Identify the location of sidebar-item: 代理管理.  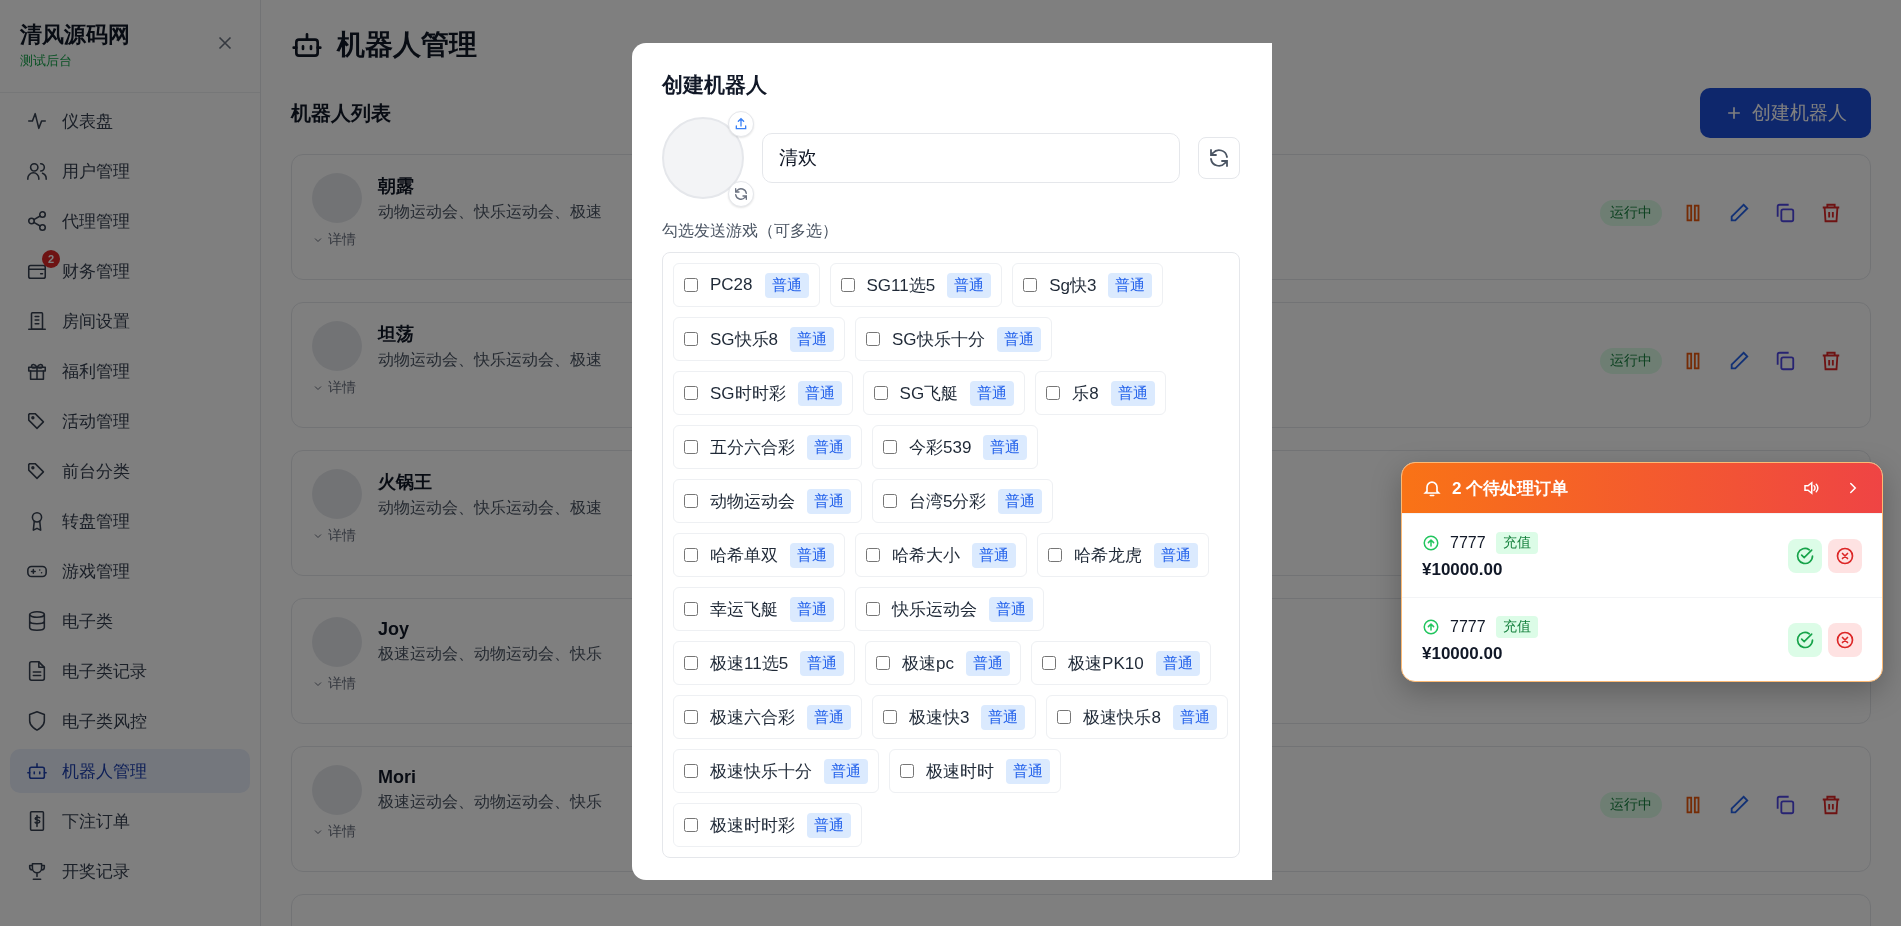
(130, 221).